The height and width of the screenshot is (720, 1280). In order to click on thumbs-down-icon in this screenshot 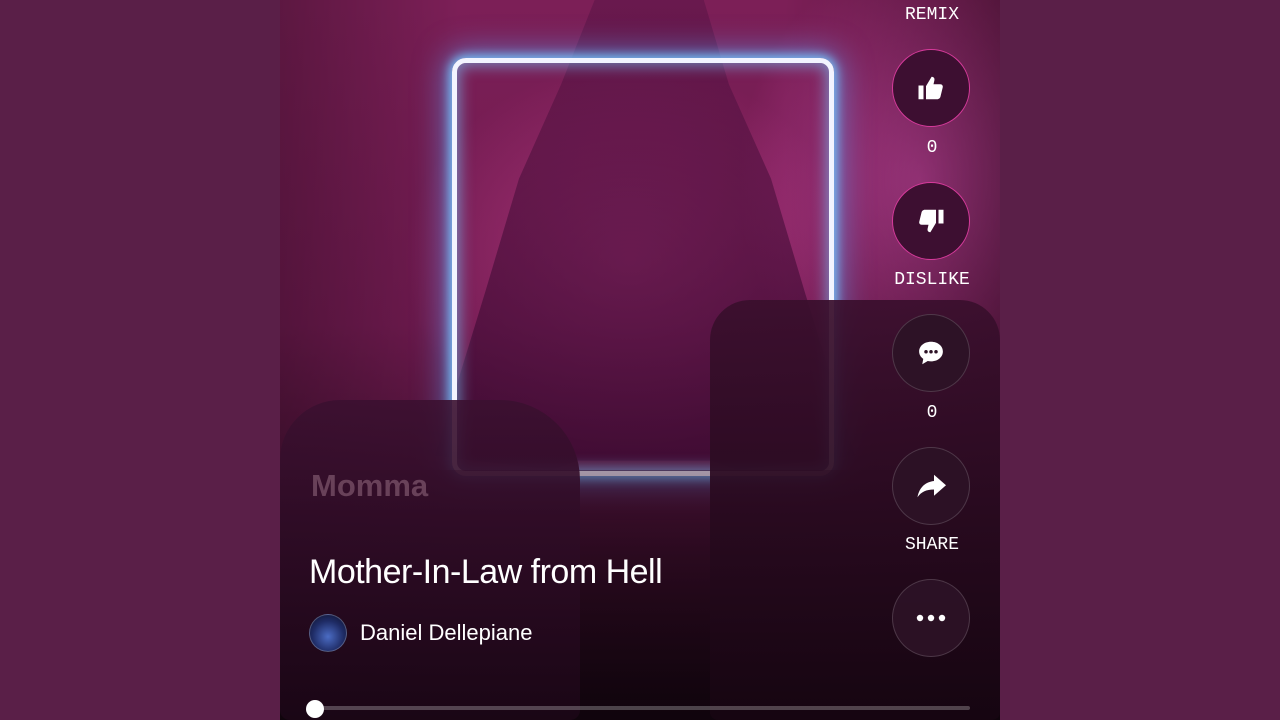, I will do `click(931, 221)`.